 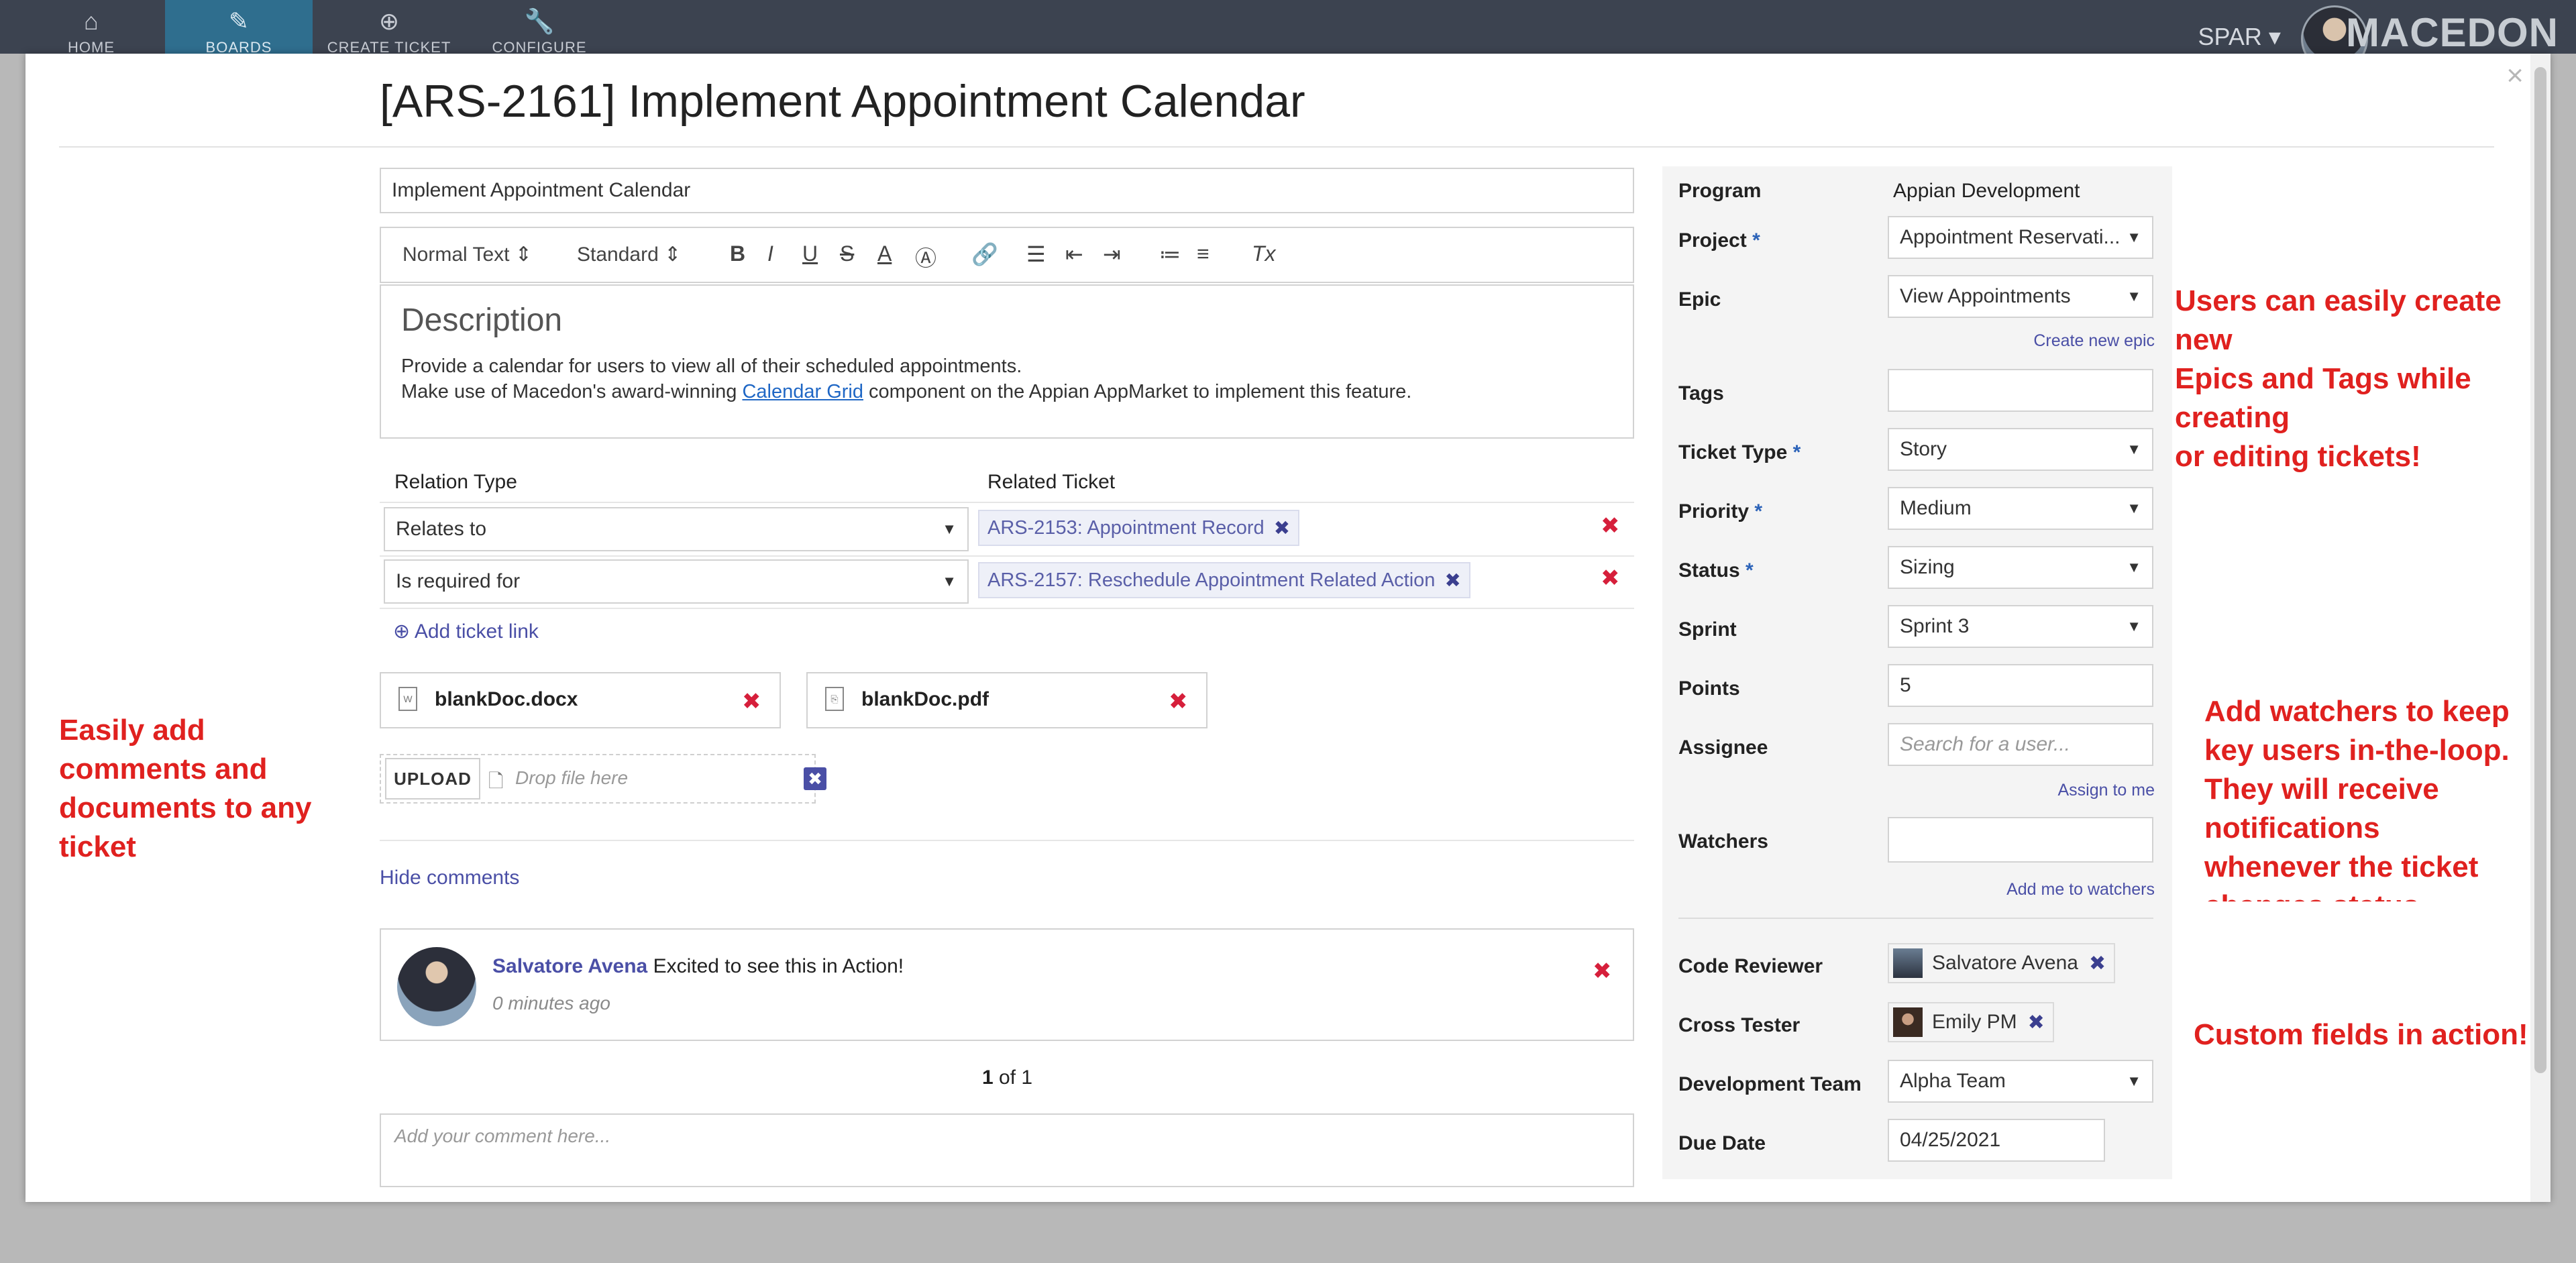 What do you see at coordinates (449, 878) in the screenshot?
I see `hide-comments-link: Hide comments` at bounding box center [449, 878].